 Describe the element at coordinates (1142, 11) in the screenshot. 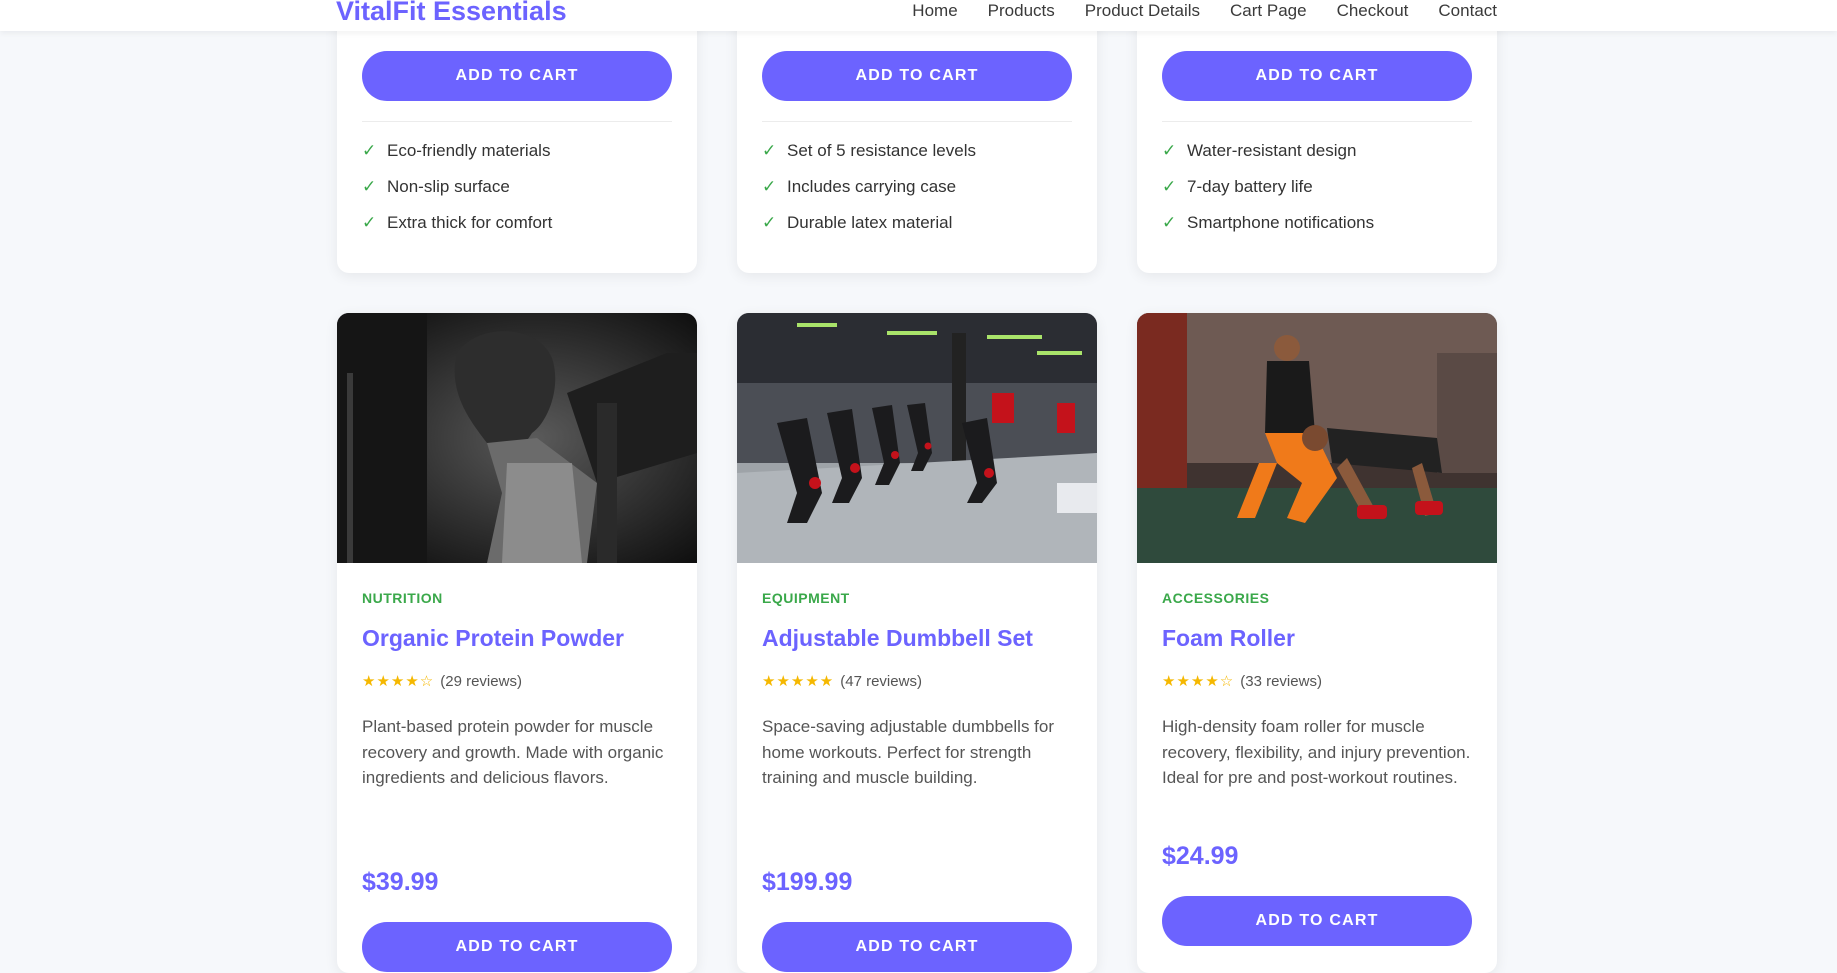

I see `nav-product-details: Product Details` at that location.